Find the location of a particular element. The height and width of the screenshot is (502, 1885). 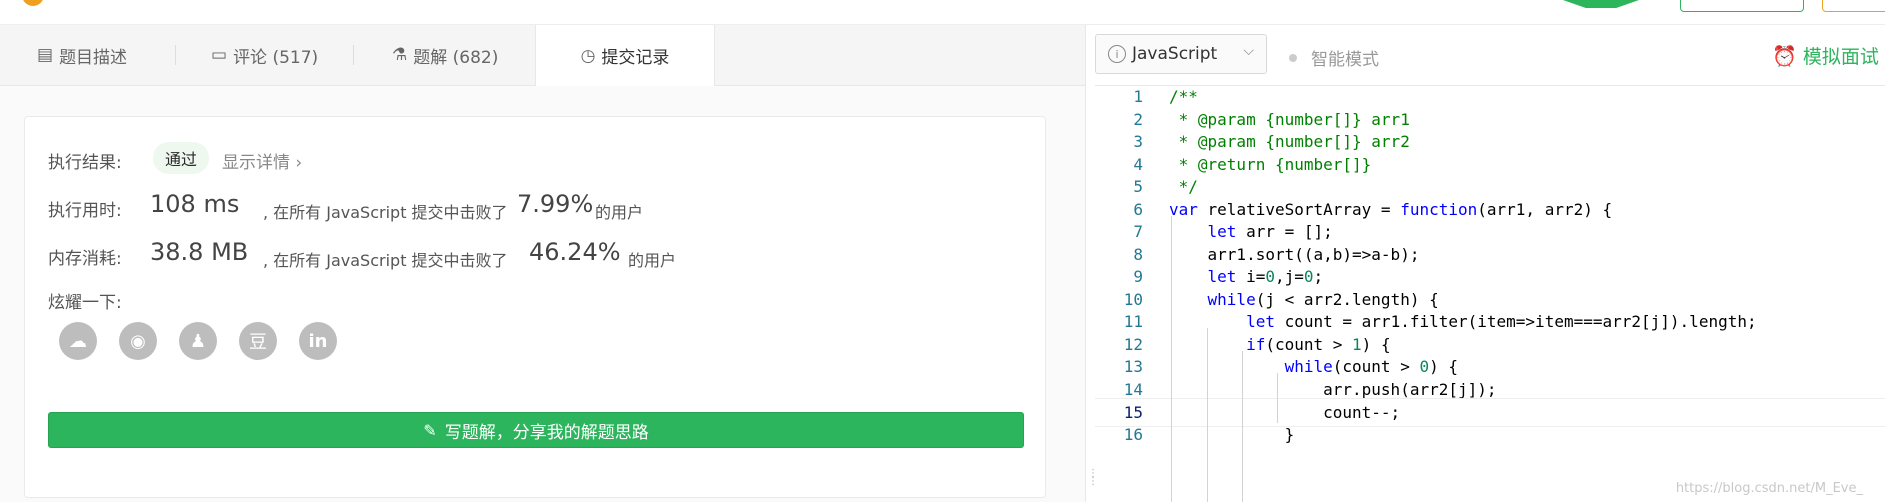

line-source: let arr = []; is located at coordinates (1251, 231).